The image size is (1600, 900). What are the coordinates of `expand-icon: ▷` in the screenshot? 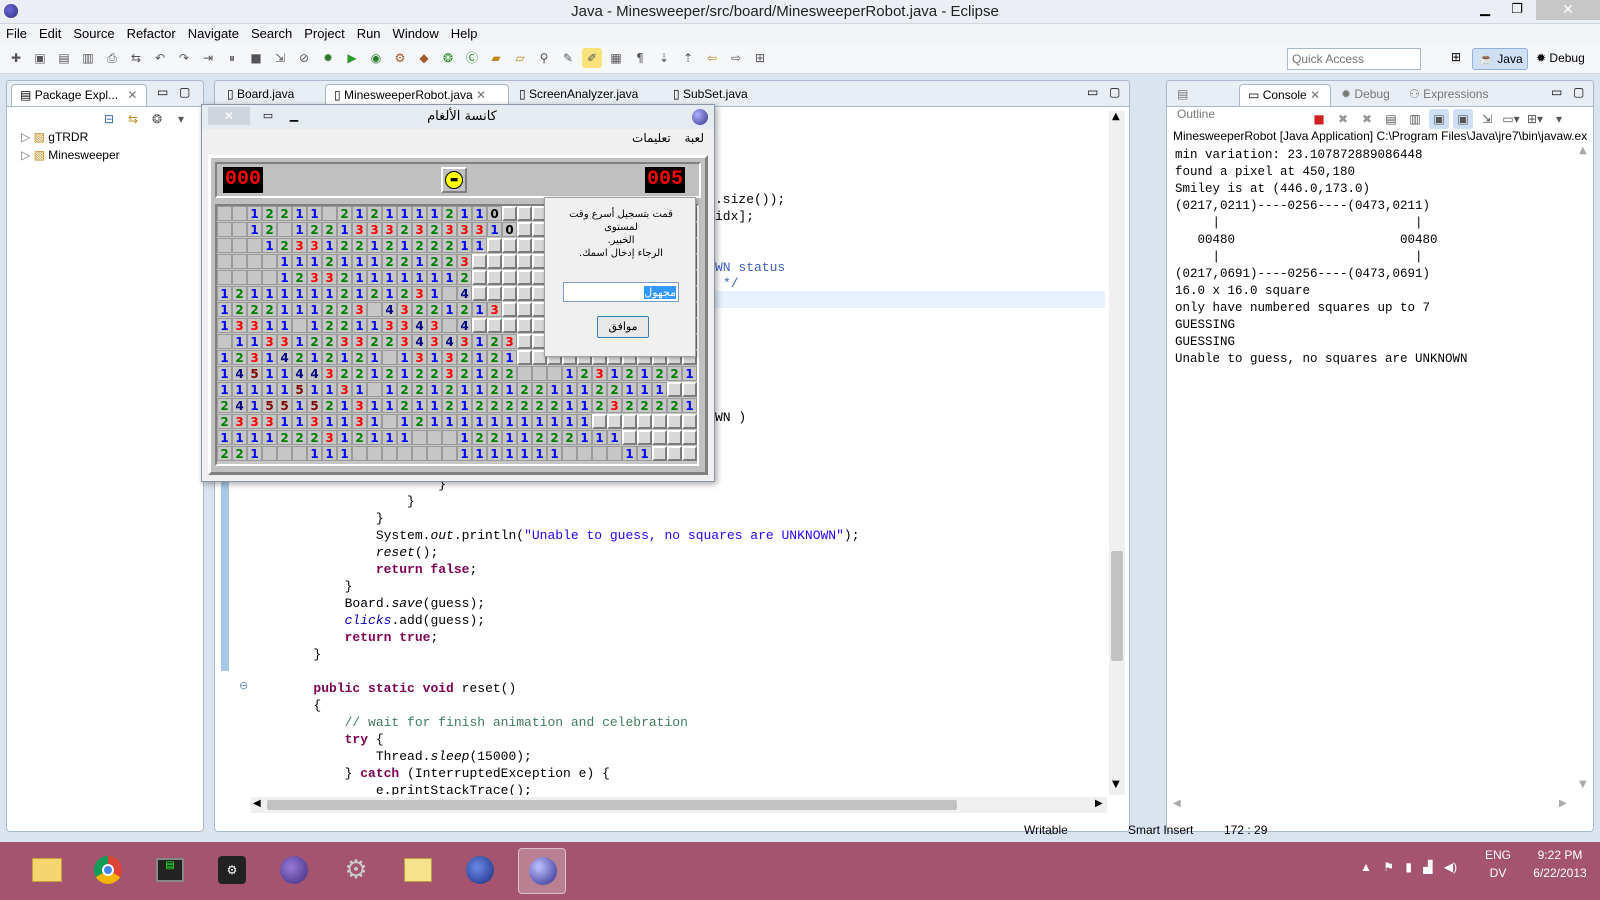 It's located at (25, 137).